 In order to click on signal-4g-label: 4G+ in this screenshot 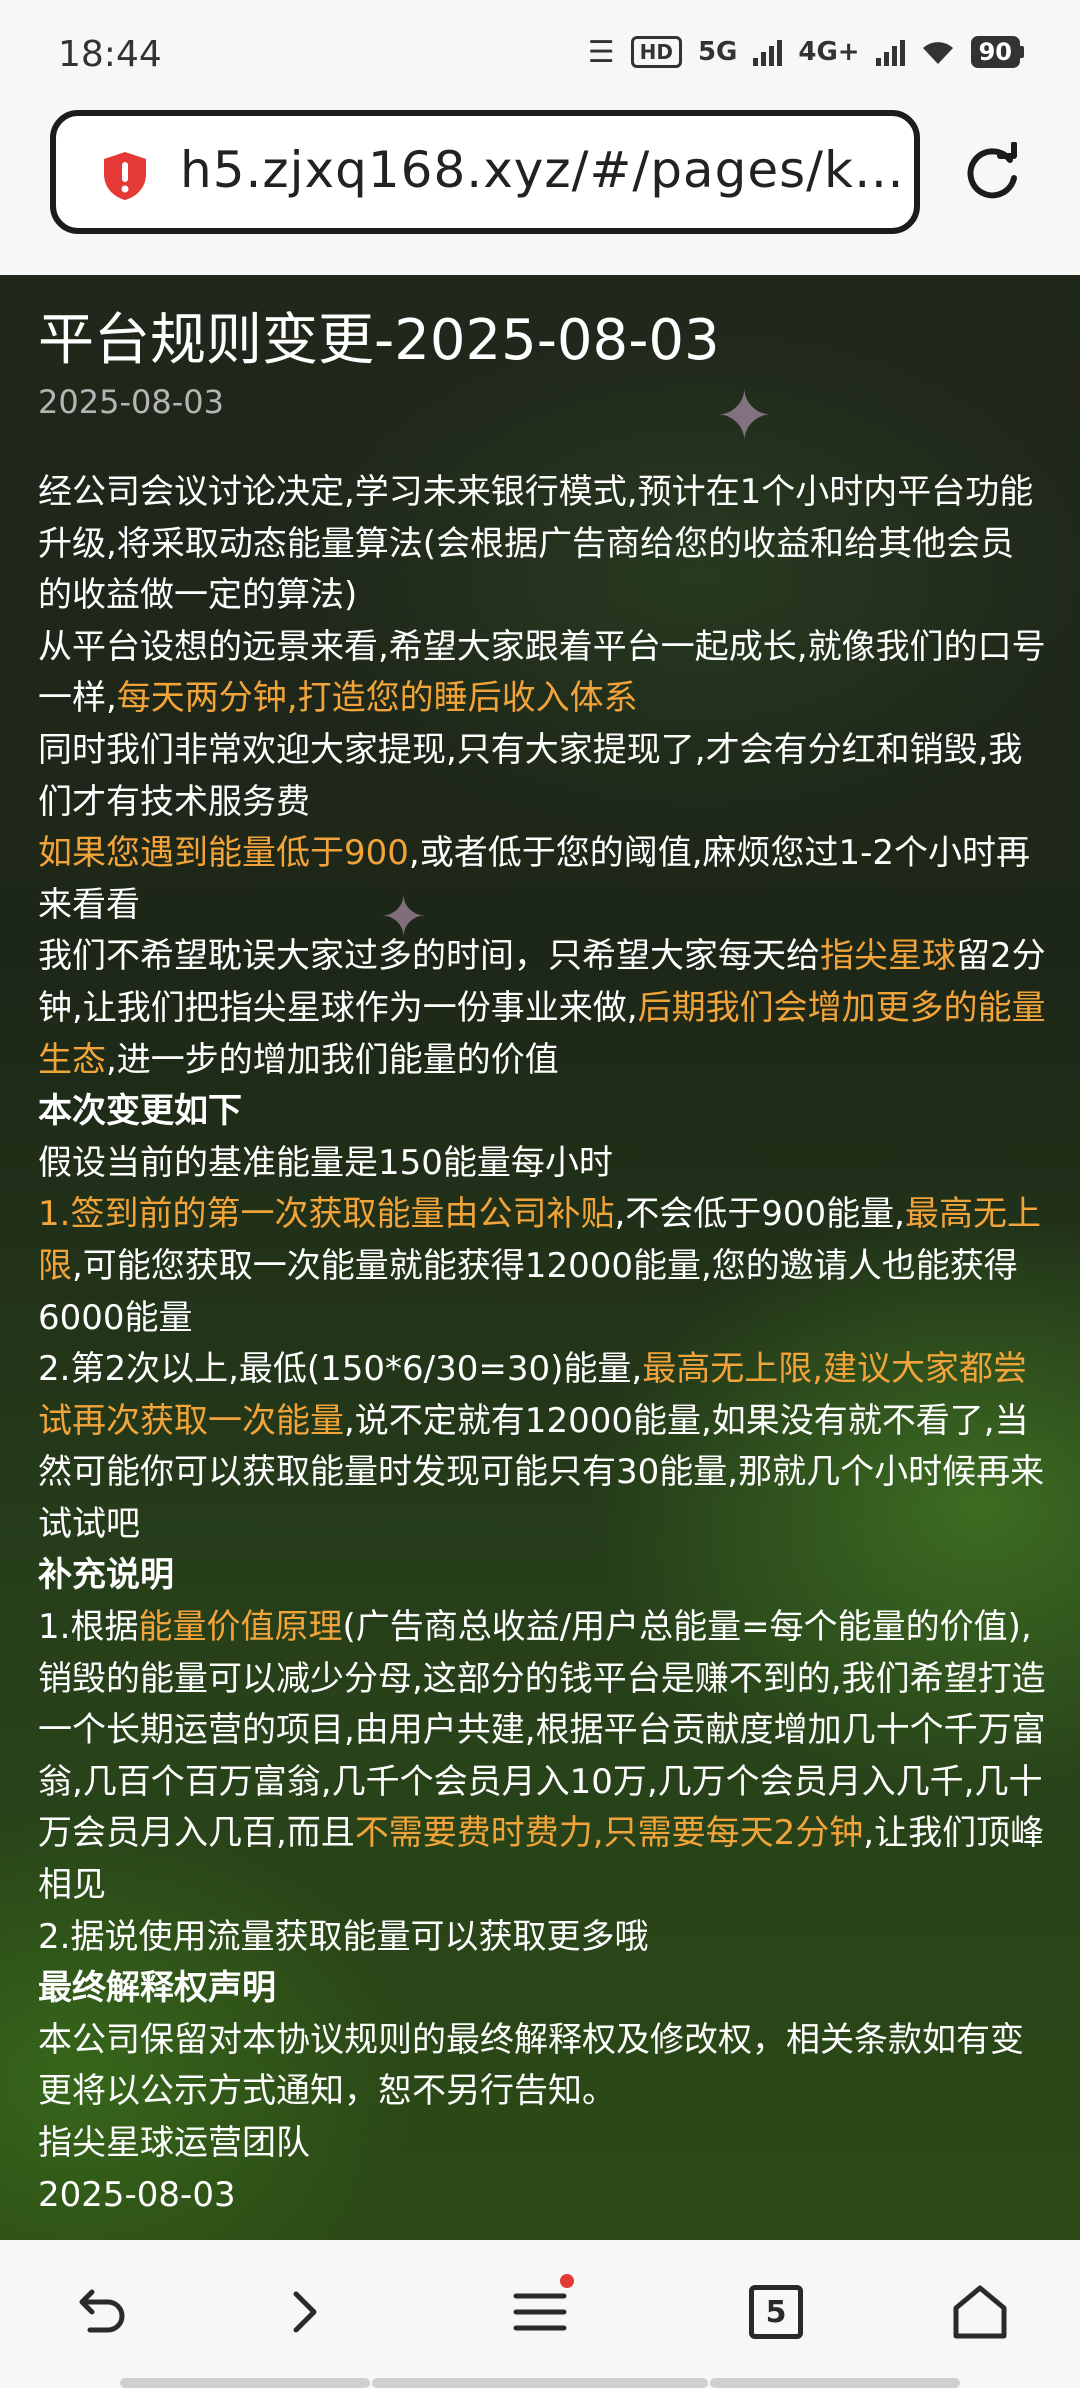, I will do `click(829, 52)`.